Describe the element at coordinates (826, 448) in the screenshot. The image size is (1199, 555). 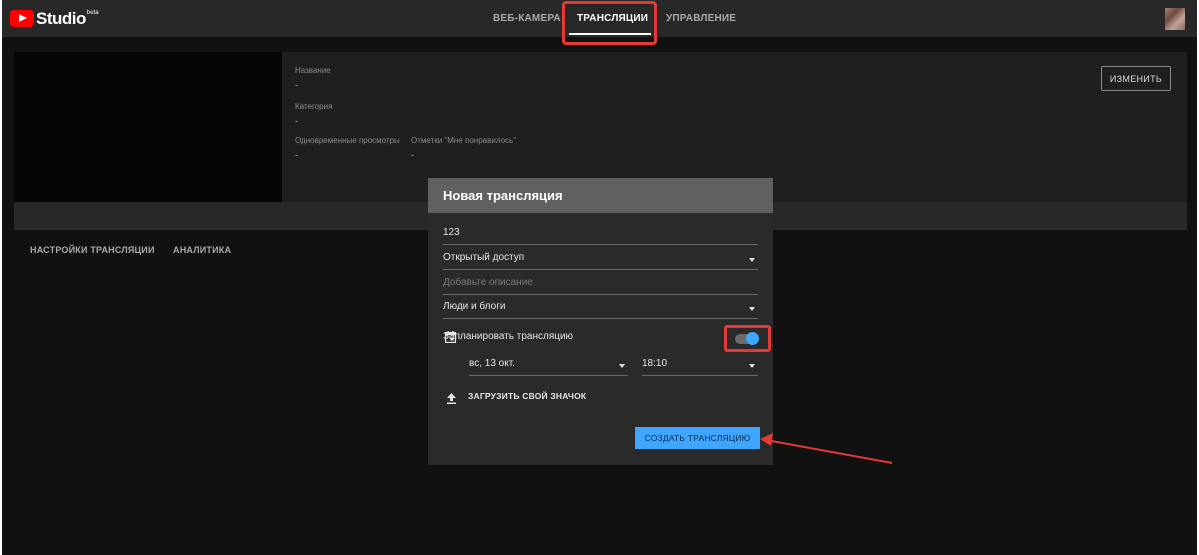
I see `annotation-arrow` at that location.